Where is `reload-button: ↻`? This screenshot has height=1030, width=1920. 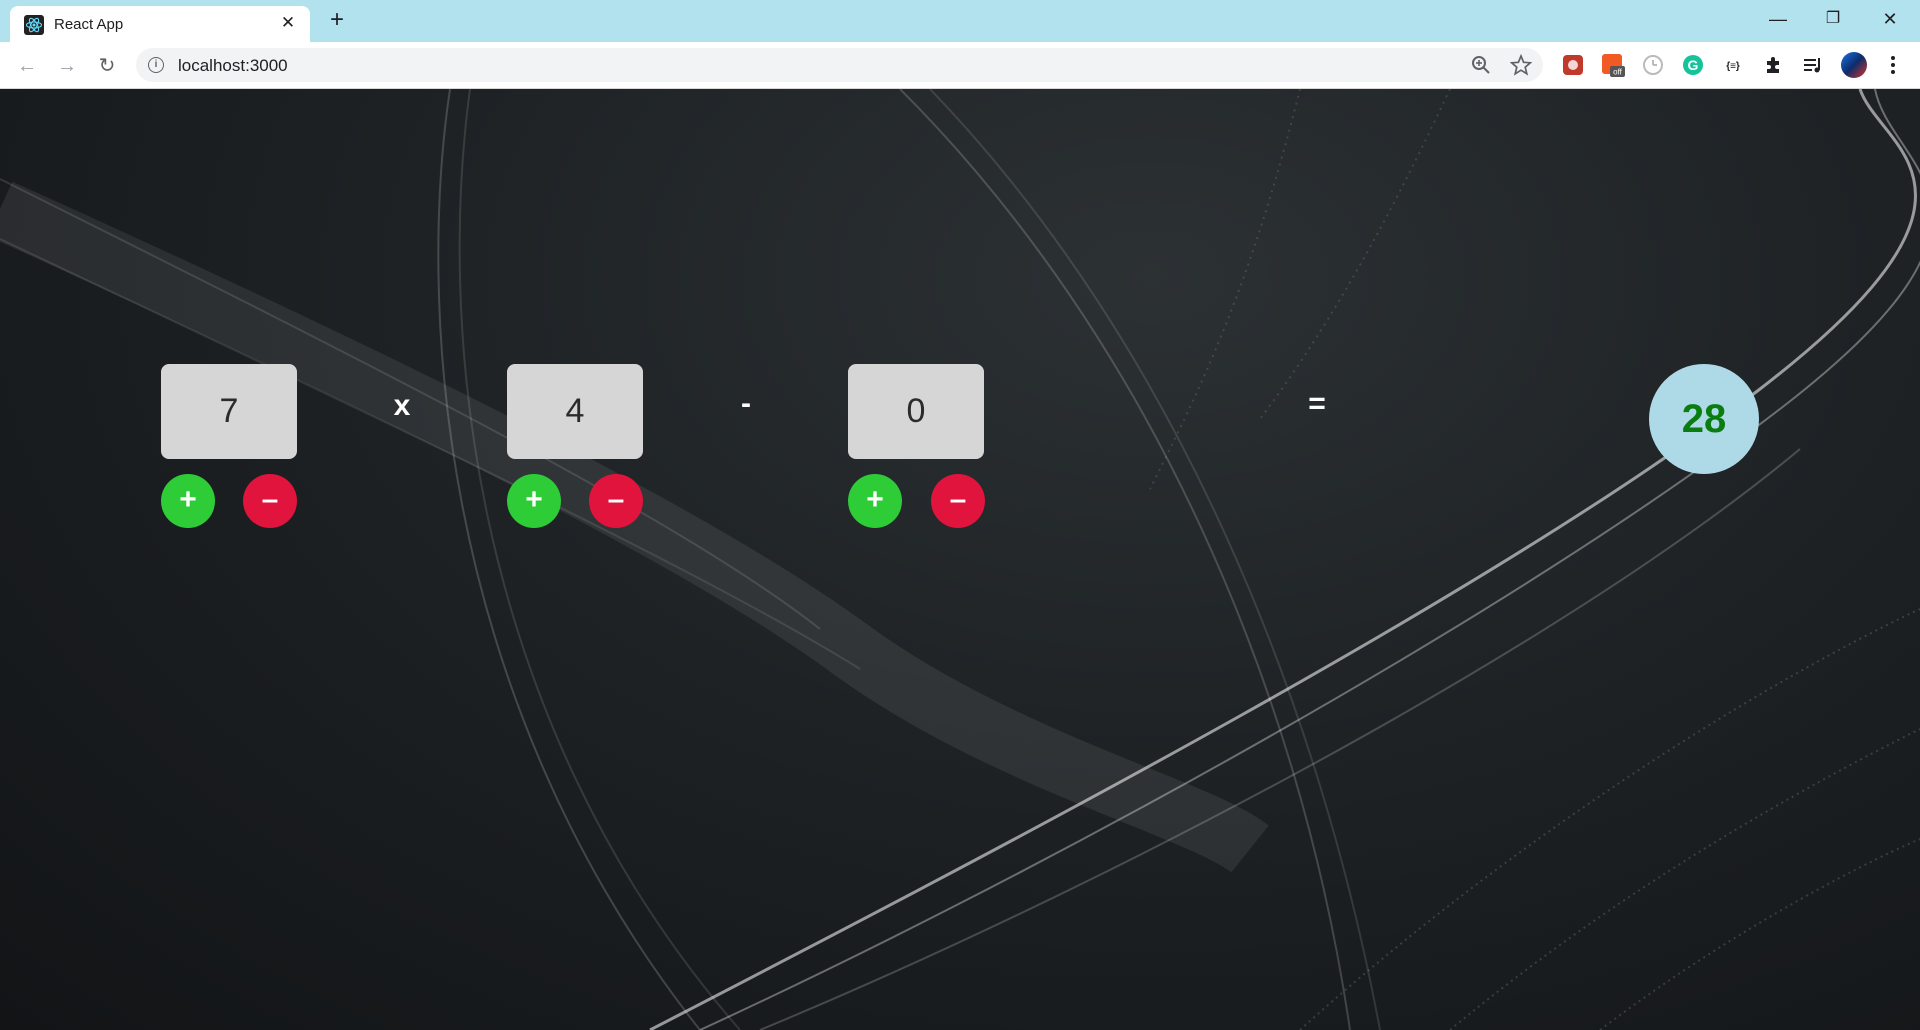 reload-button: ↻ is located at coordinates (107, 66).